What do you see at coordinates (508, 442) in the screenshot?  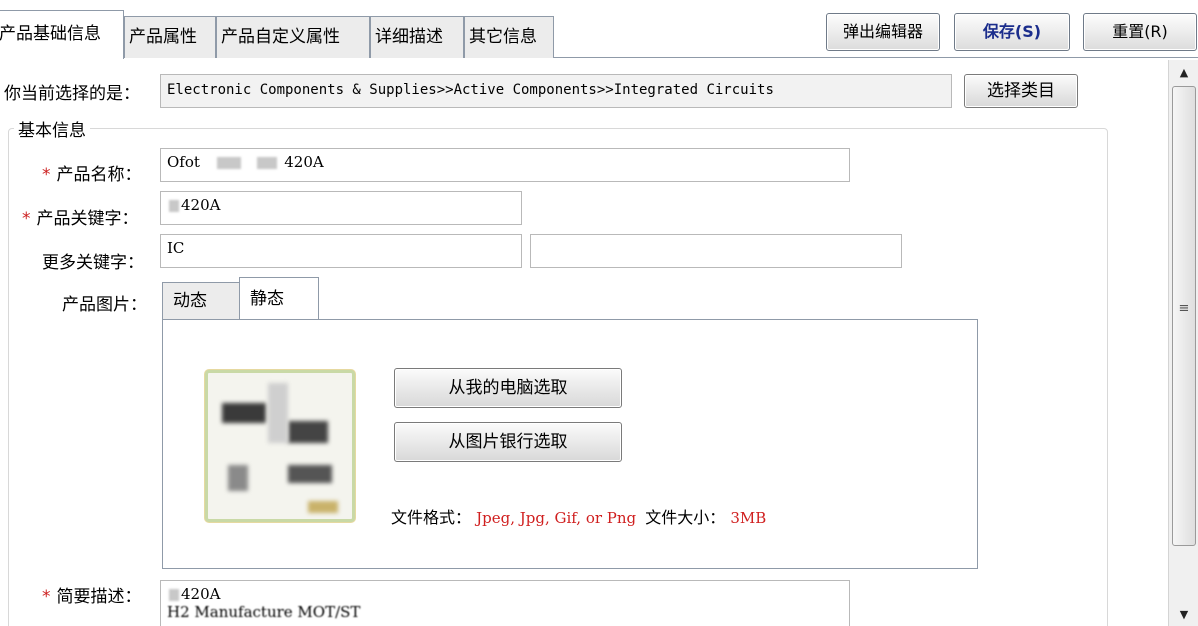 I see `select-from-image-bank-button: 从图片银行选取` at bounding box center [508, 442].